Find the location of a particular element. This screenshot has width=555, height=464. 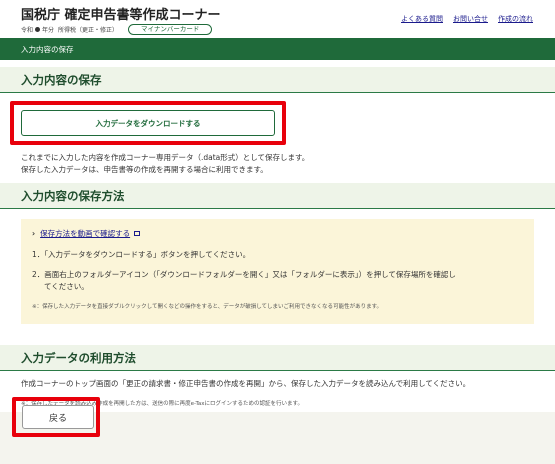

external-window-icon is located at coordinates (137, 233).